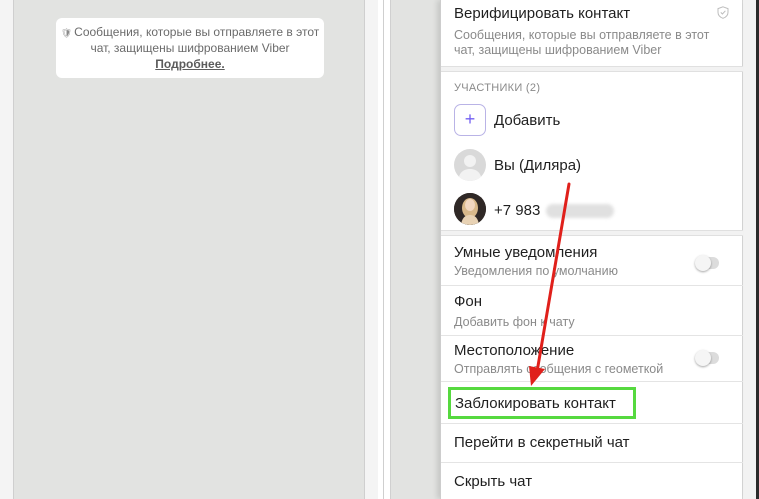 This screenshot has width=759, height=499. I want to click on left-phone-bezel, so click(7, 249).